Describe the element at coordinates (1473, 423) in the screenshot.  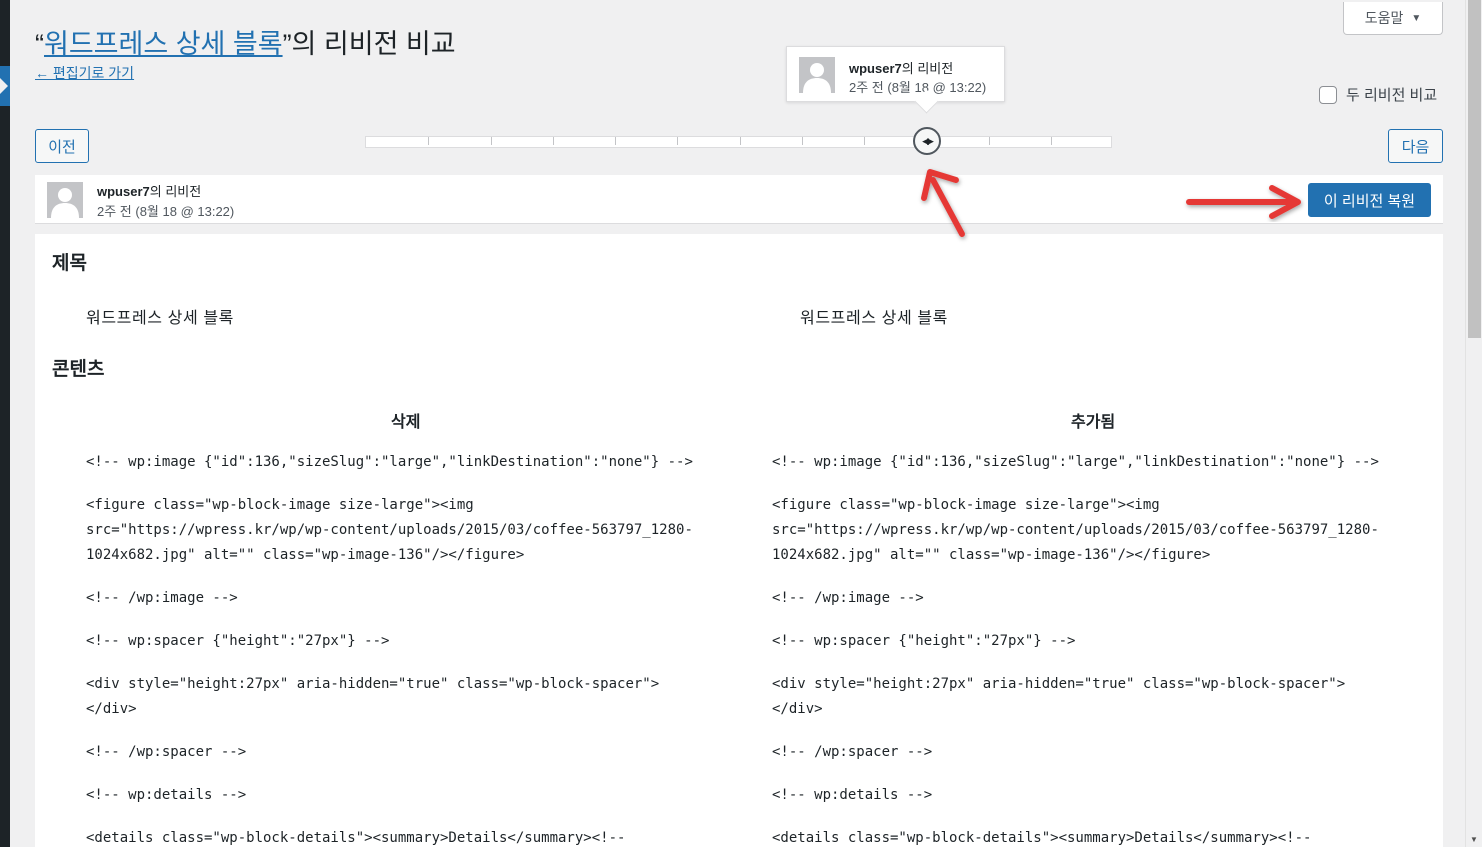
I see `page-scrollbar: ▼` at that location.